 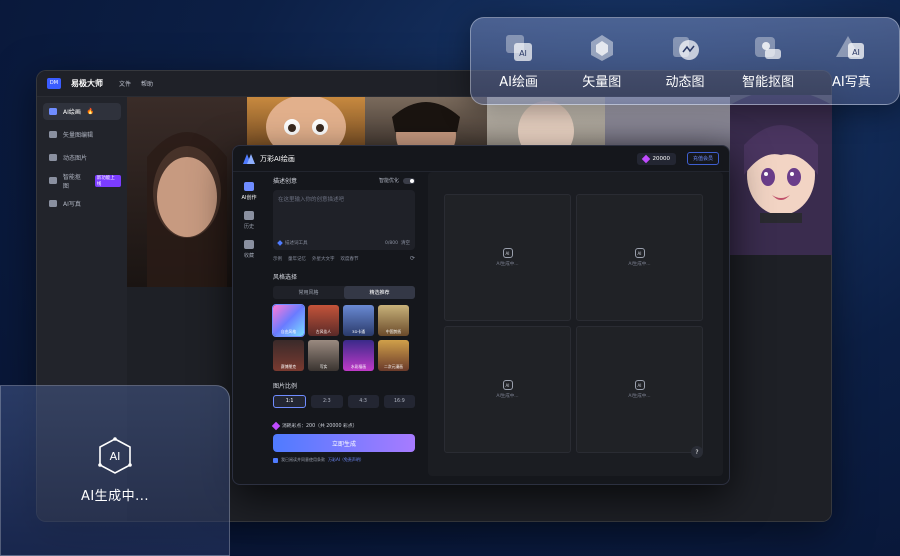 I want to click on feature-label: 智能抠图, so click(x=768, y=82).